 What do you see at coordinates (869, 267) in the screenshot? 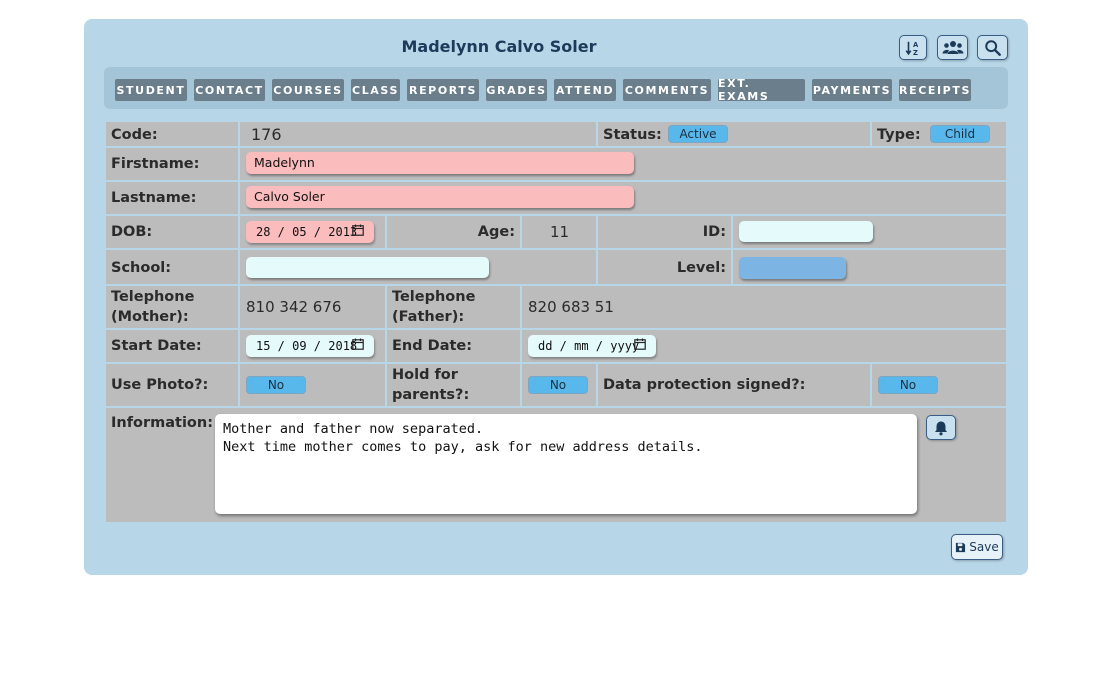
I see `level-value-cell` at bounding box center [869, 267].